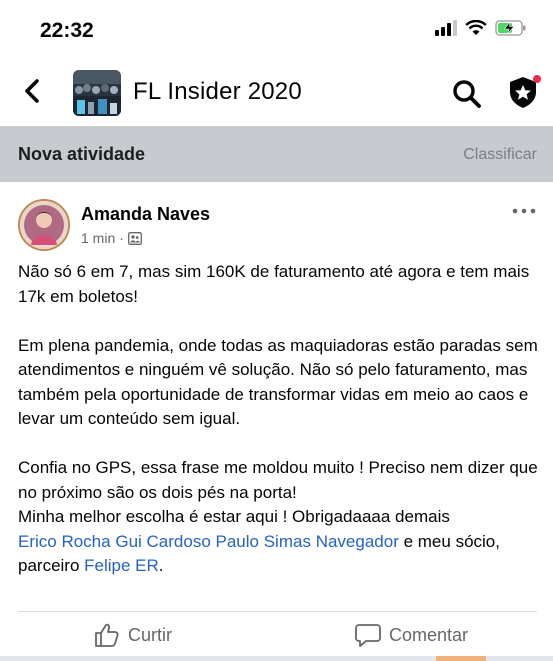 Image resolution: width=553 pixels, height=661 pixels. I want to click on bottom-accent, so click(461, 658).